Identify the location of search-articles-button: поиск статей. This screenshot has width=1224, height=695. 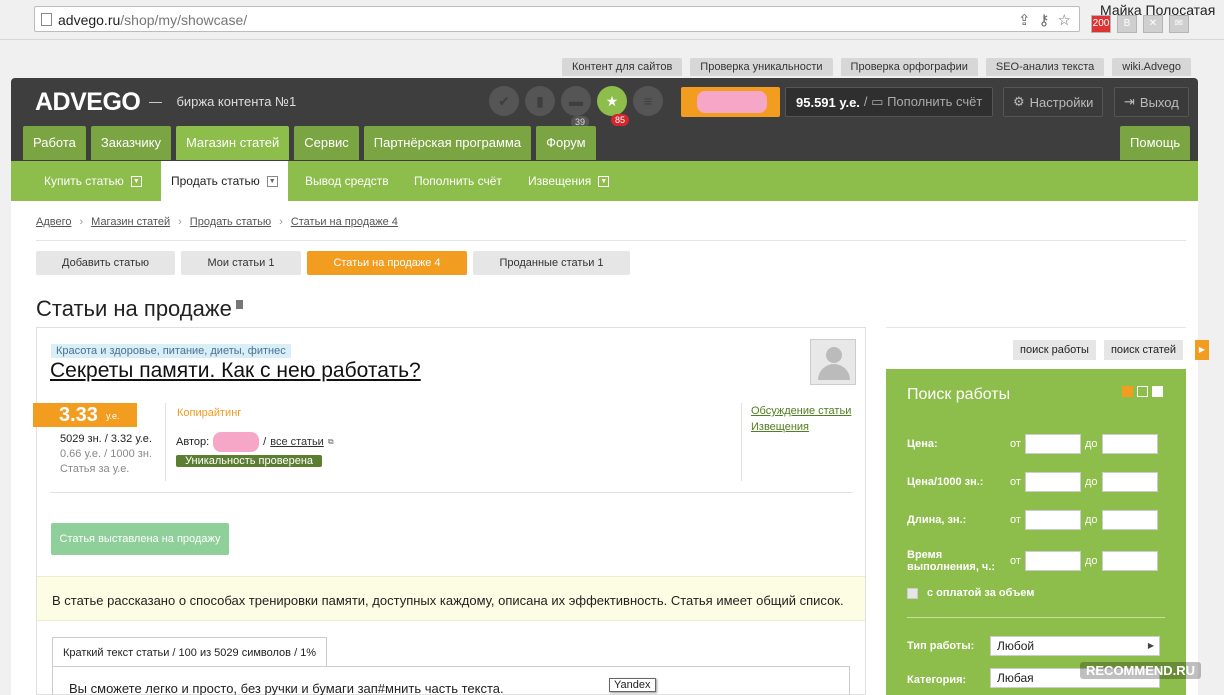
(1143, 350).